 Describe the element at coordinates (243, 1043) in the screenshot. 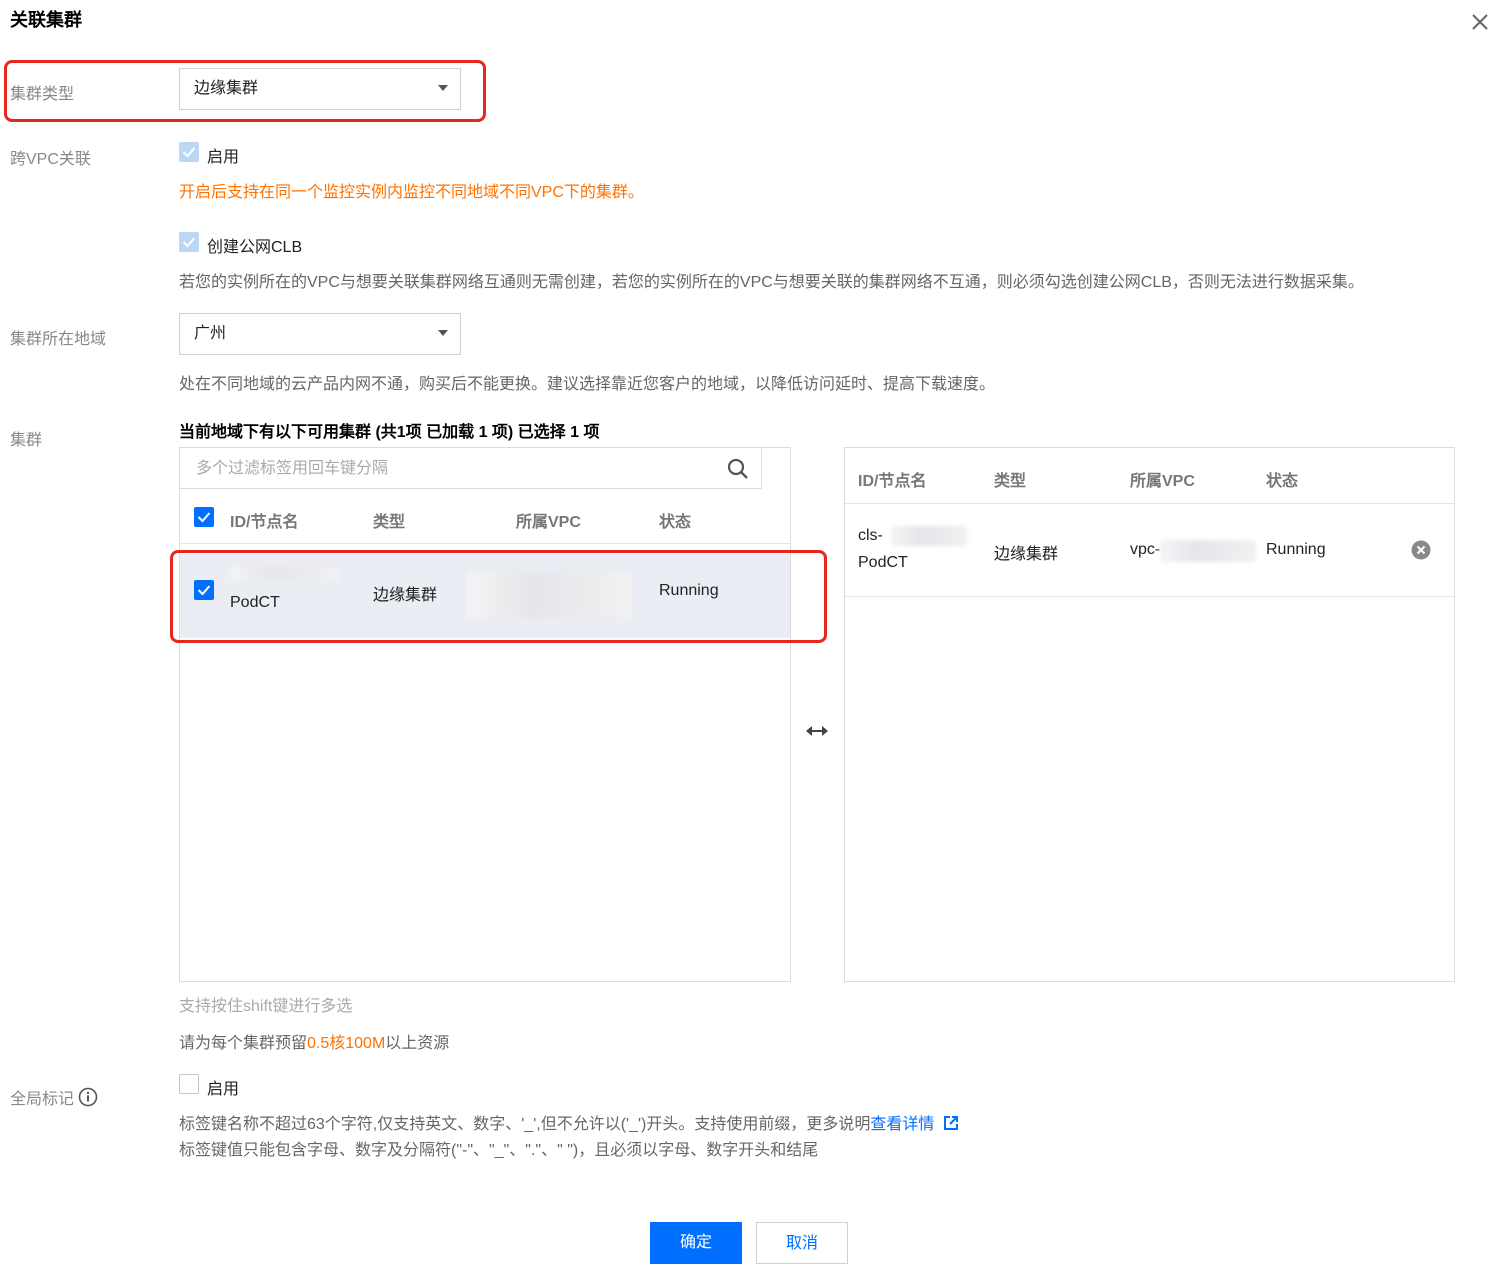

I see `resource-hint-prefix: 请为每个集群预留` at that location.